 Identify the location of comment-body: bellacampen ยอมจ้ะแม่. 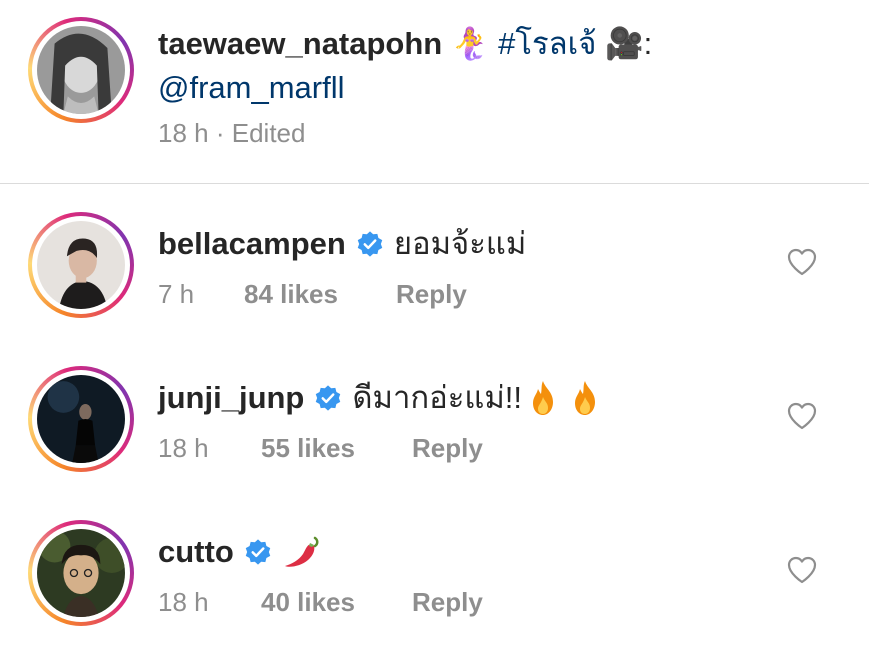
(342, 244).